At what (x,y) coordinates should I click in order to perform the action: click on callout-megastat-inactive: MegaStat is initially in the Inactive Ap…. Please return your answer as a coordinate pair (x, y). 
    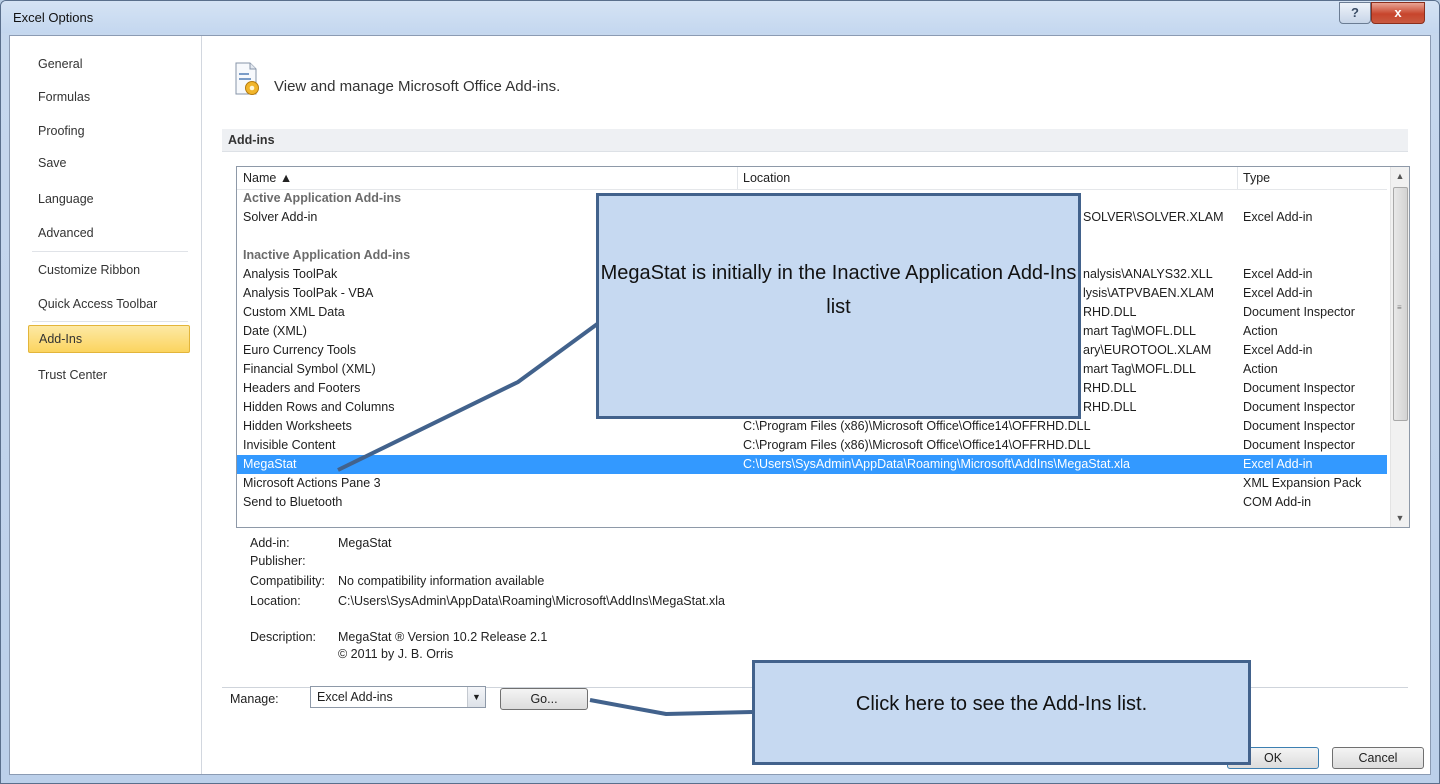
    Looking at the image, I should click on (838, 306).